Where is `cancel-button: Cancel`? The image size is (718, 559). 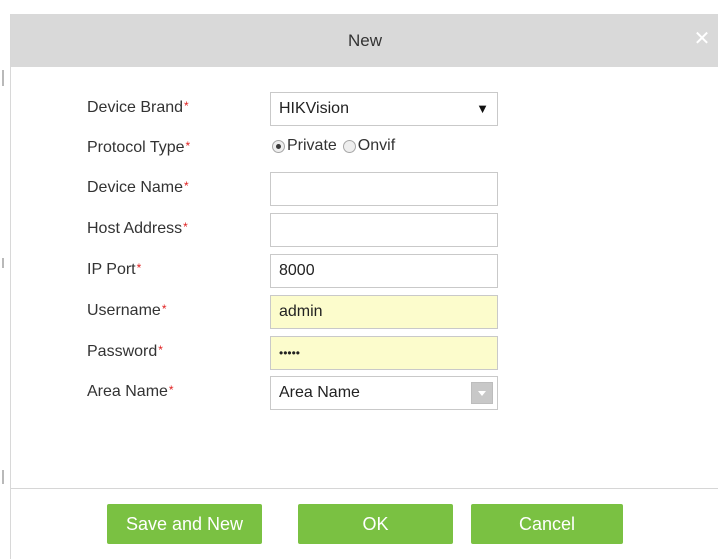 cancel-button: Cancel is located at coordinates (547, 524).